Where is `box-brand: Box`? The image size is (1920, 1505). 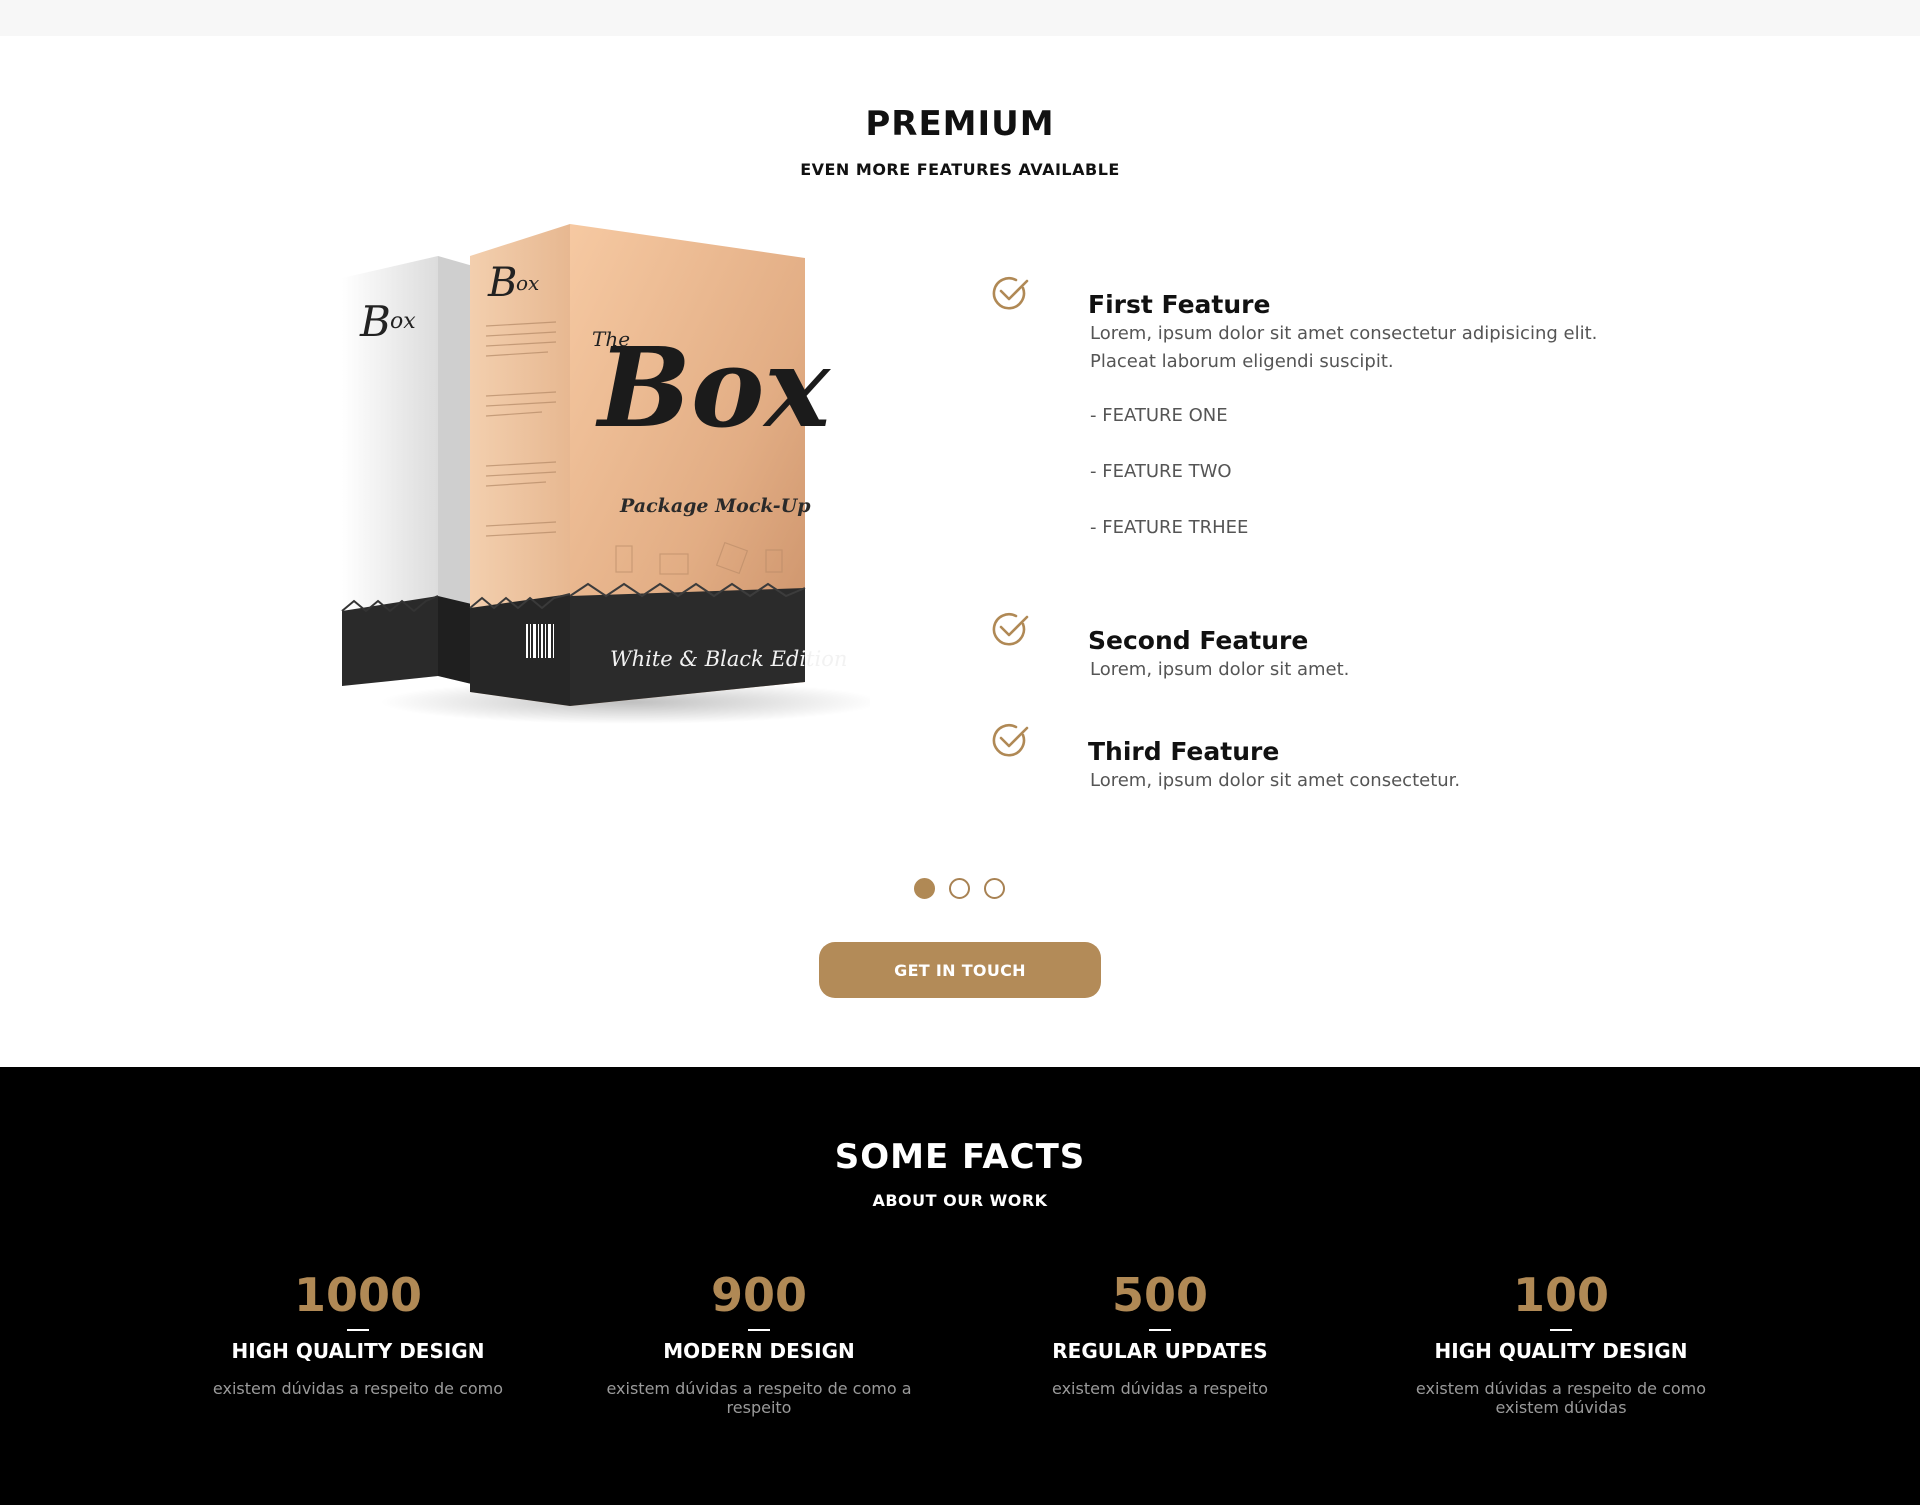
box-brand: Box is located at coordinates (713, 387).